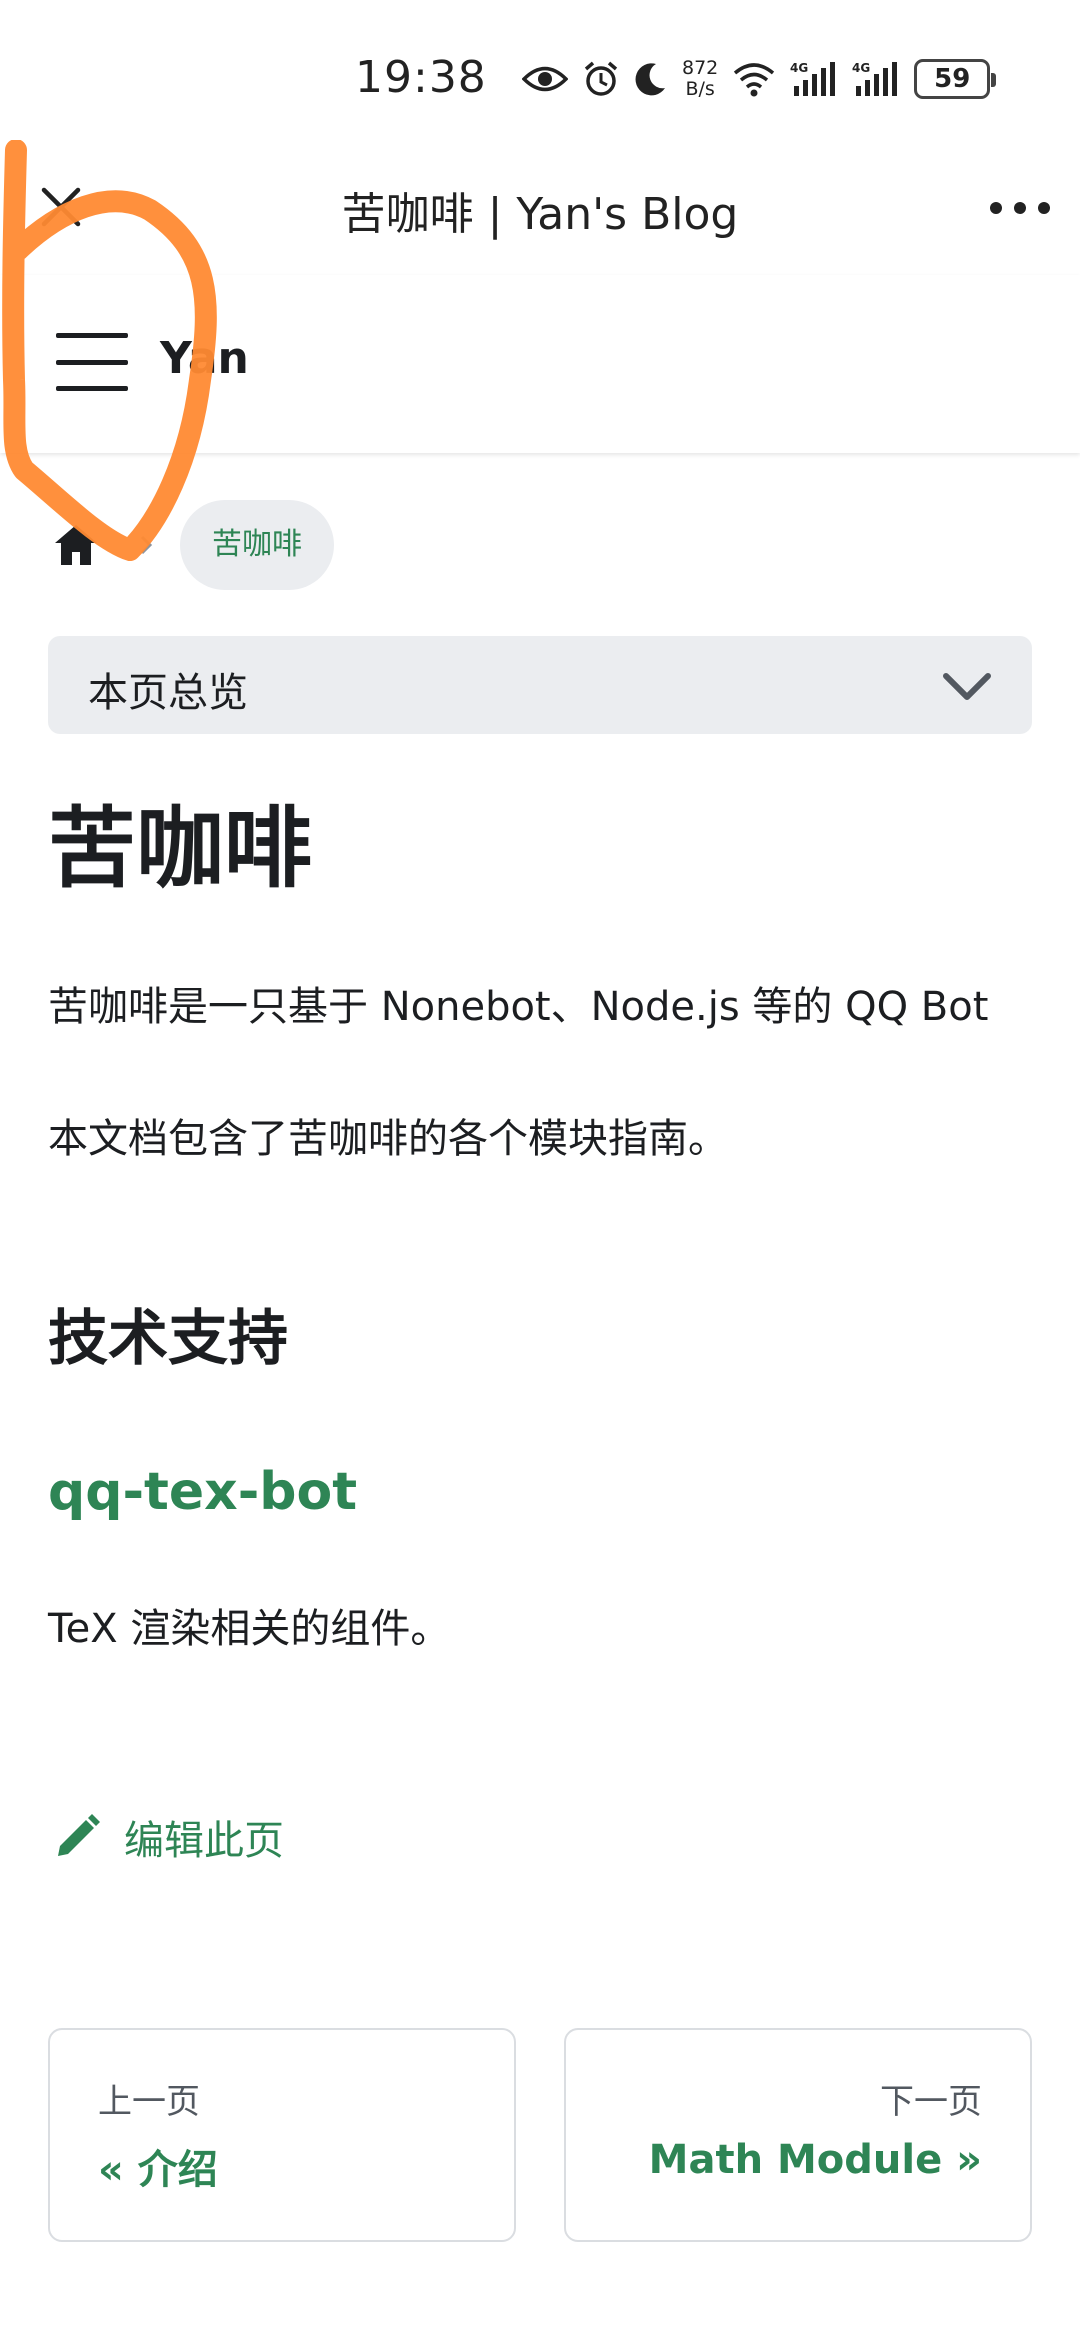  I want to click on wifi-icon, so click(754, 79).